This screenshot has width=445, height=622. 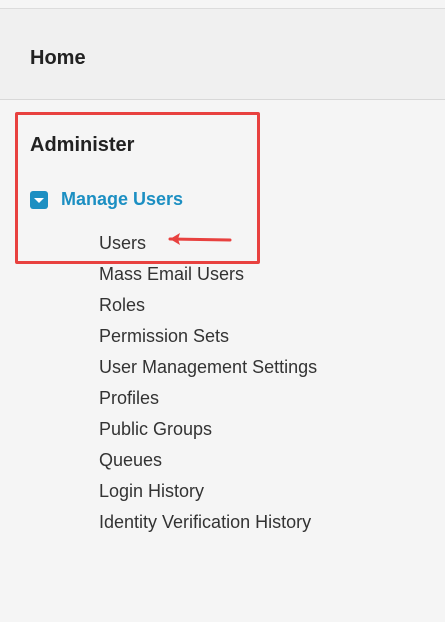 I want to click on submenu-item-identity-verification-history: Identity Verification History, so click(x=208, y=522).